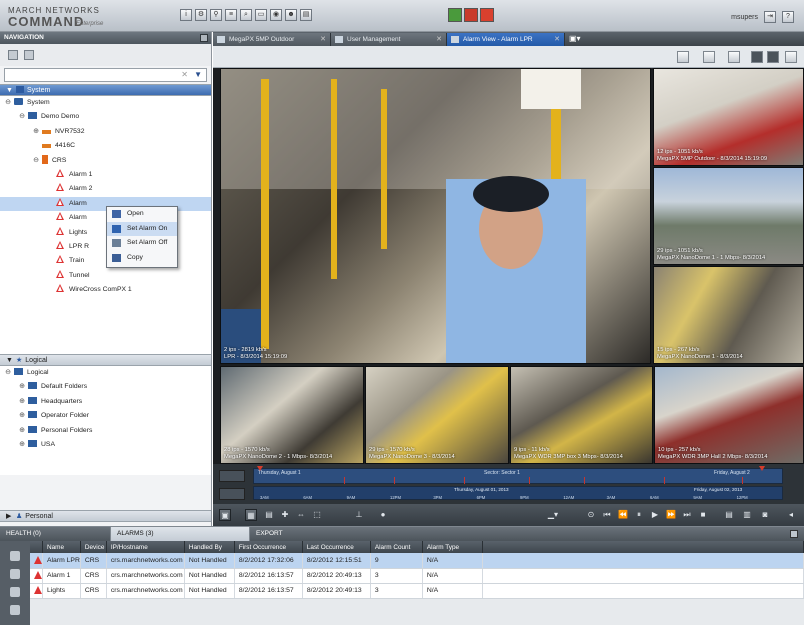  I want to click on play-icon: ▶, so click(655, 515).